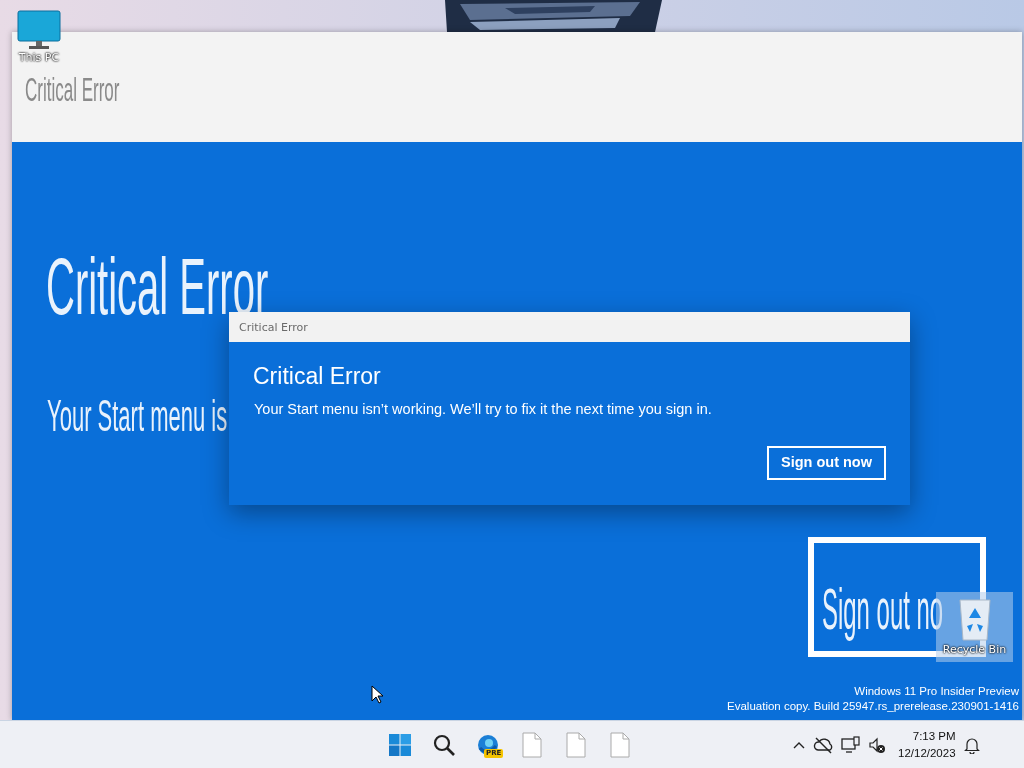 This screenshot has width=1024, height=768. What do you see at coordinates (569, 327) in the screenshot?
I see `dialog-title-bar: Critical Error` at bounding box center [569, 327].